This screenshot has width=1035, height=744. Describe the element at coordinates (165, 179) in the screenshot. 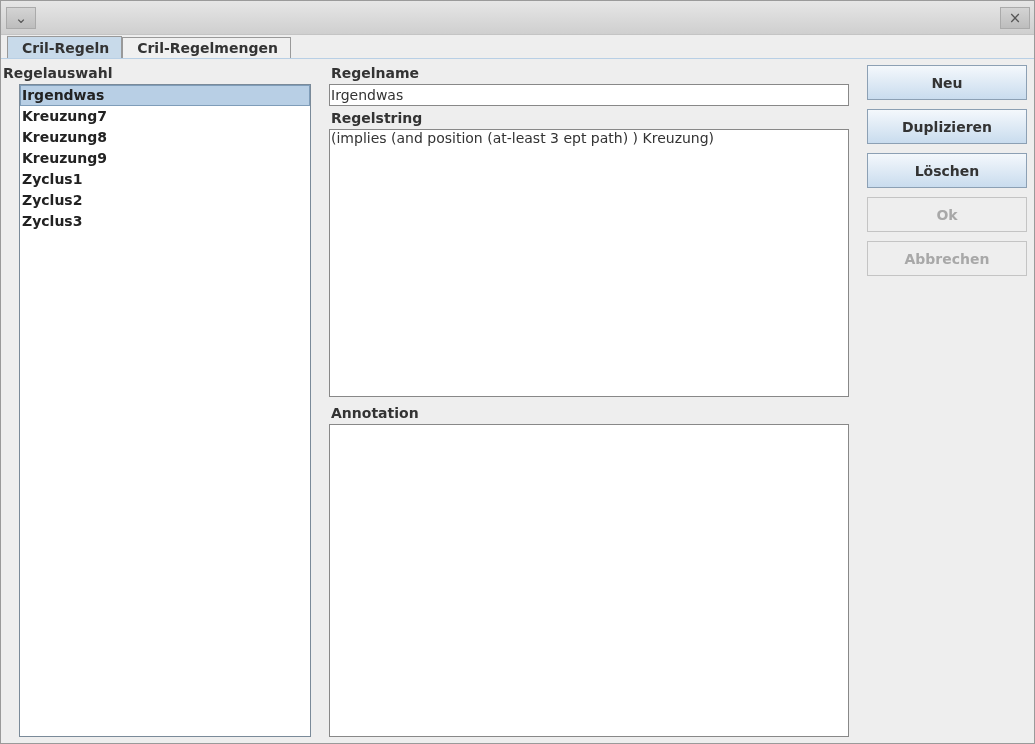

I see `list-item: Zyclus1` at that location.